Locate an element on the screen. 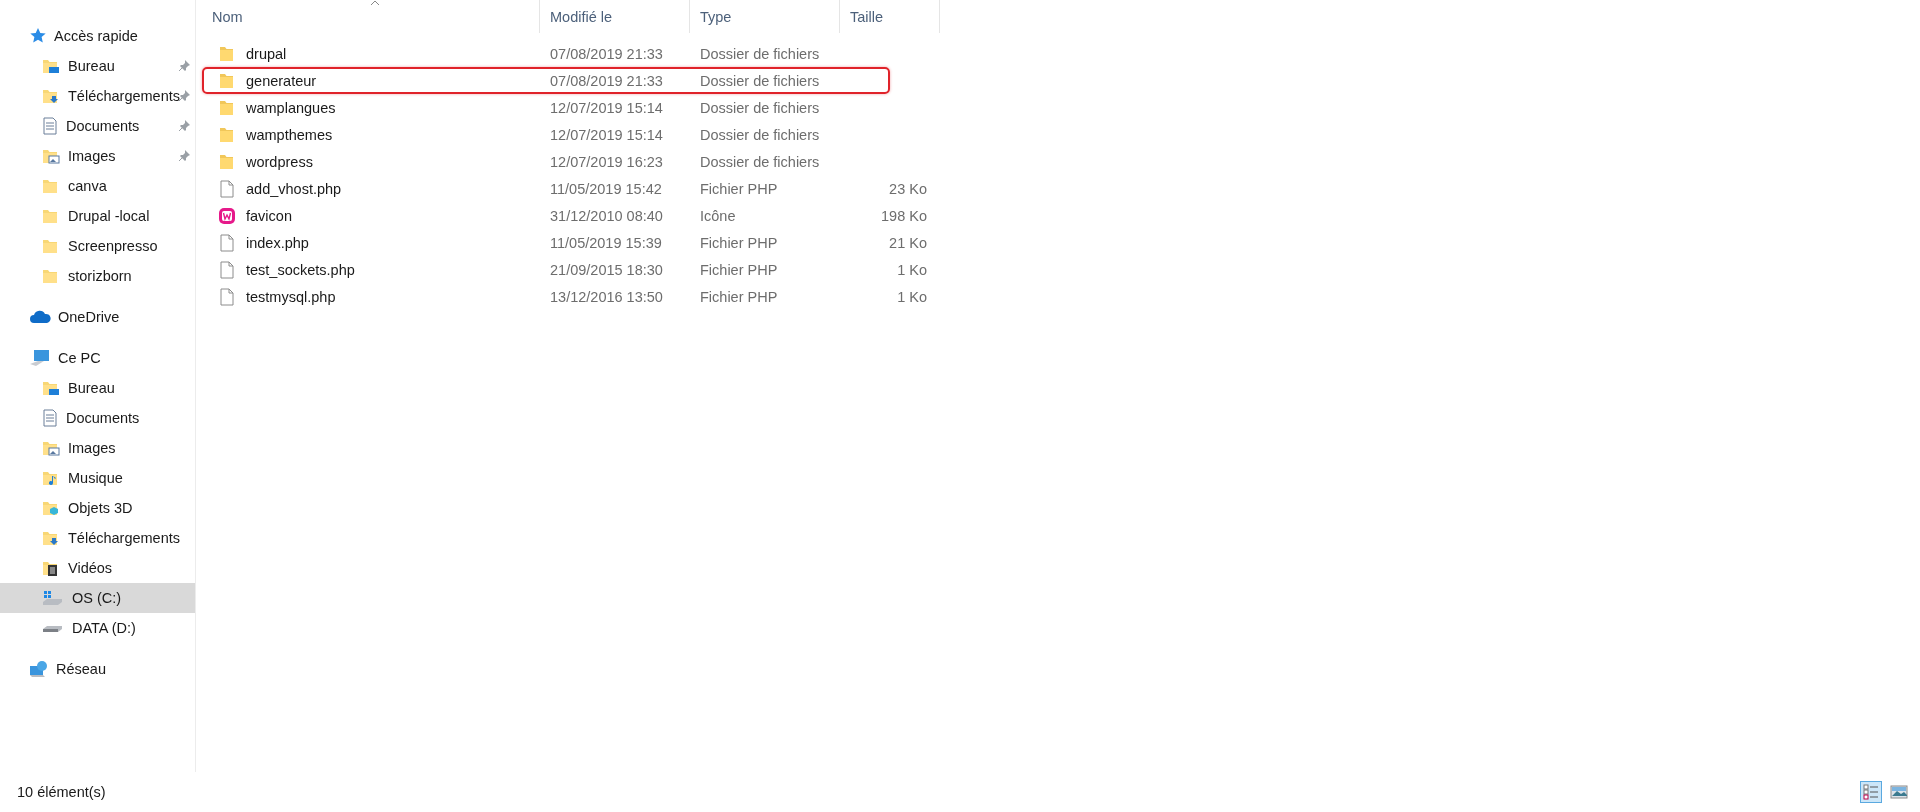 The height and width of the screenshot is (812, 1920). file-name: favicon is located at coordinates (269, 215).